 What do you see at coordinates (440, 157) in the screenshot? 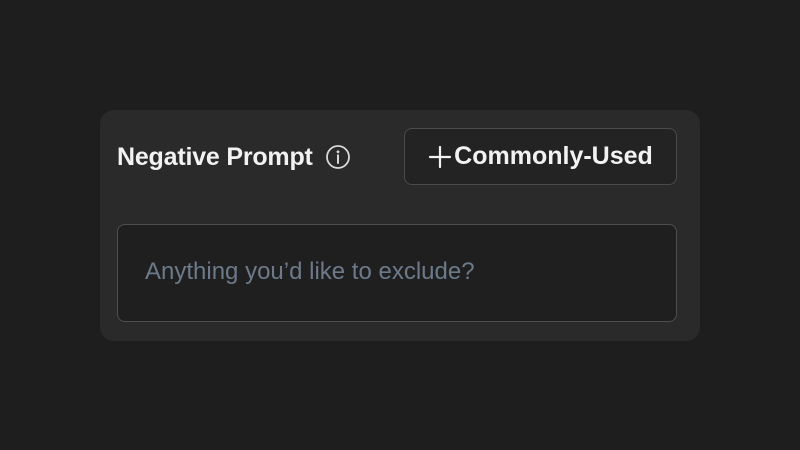
I see `plus-icon` at bounding box center [440, 157].